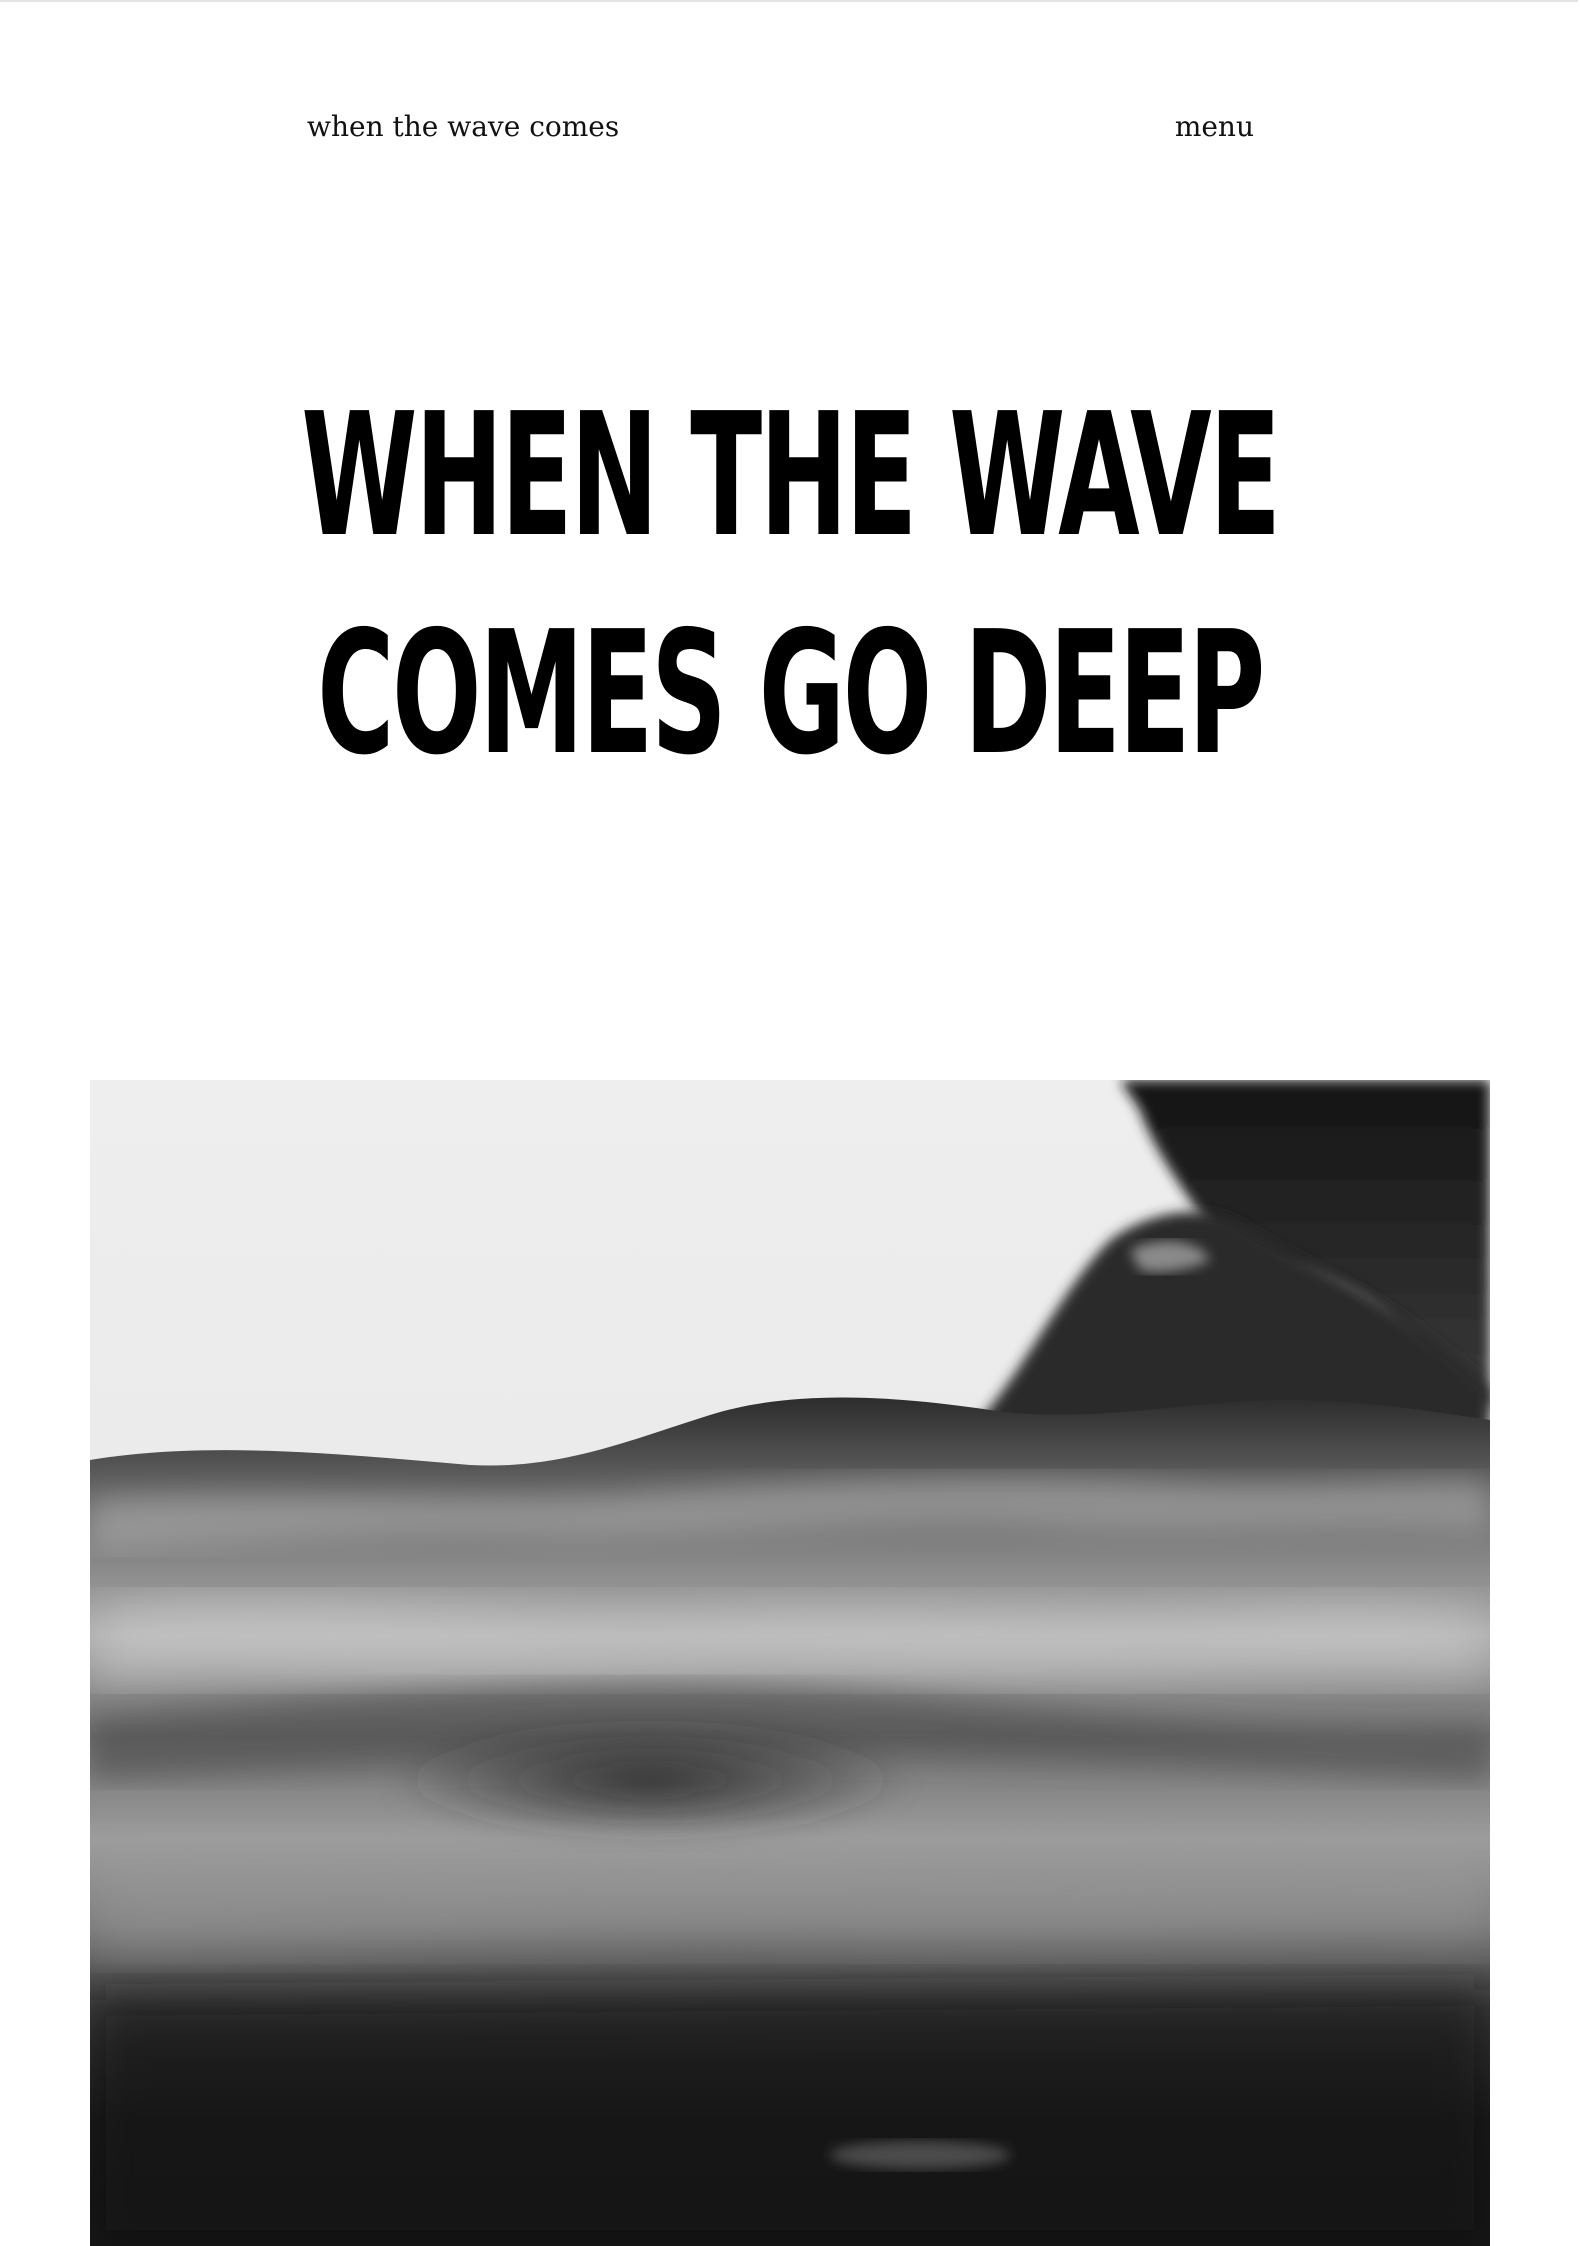  Describe the element at coordinates (1214, 126) in the screenshot. I see `menu-button: menu` at that location.